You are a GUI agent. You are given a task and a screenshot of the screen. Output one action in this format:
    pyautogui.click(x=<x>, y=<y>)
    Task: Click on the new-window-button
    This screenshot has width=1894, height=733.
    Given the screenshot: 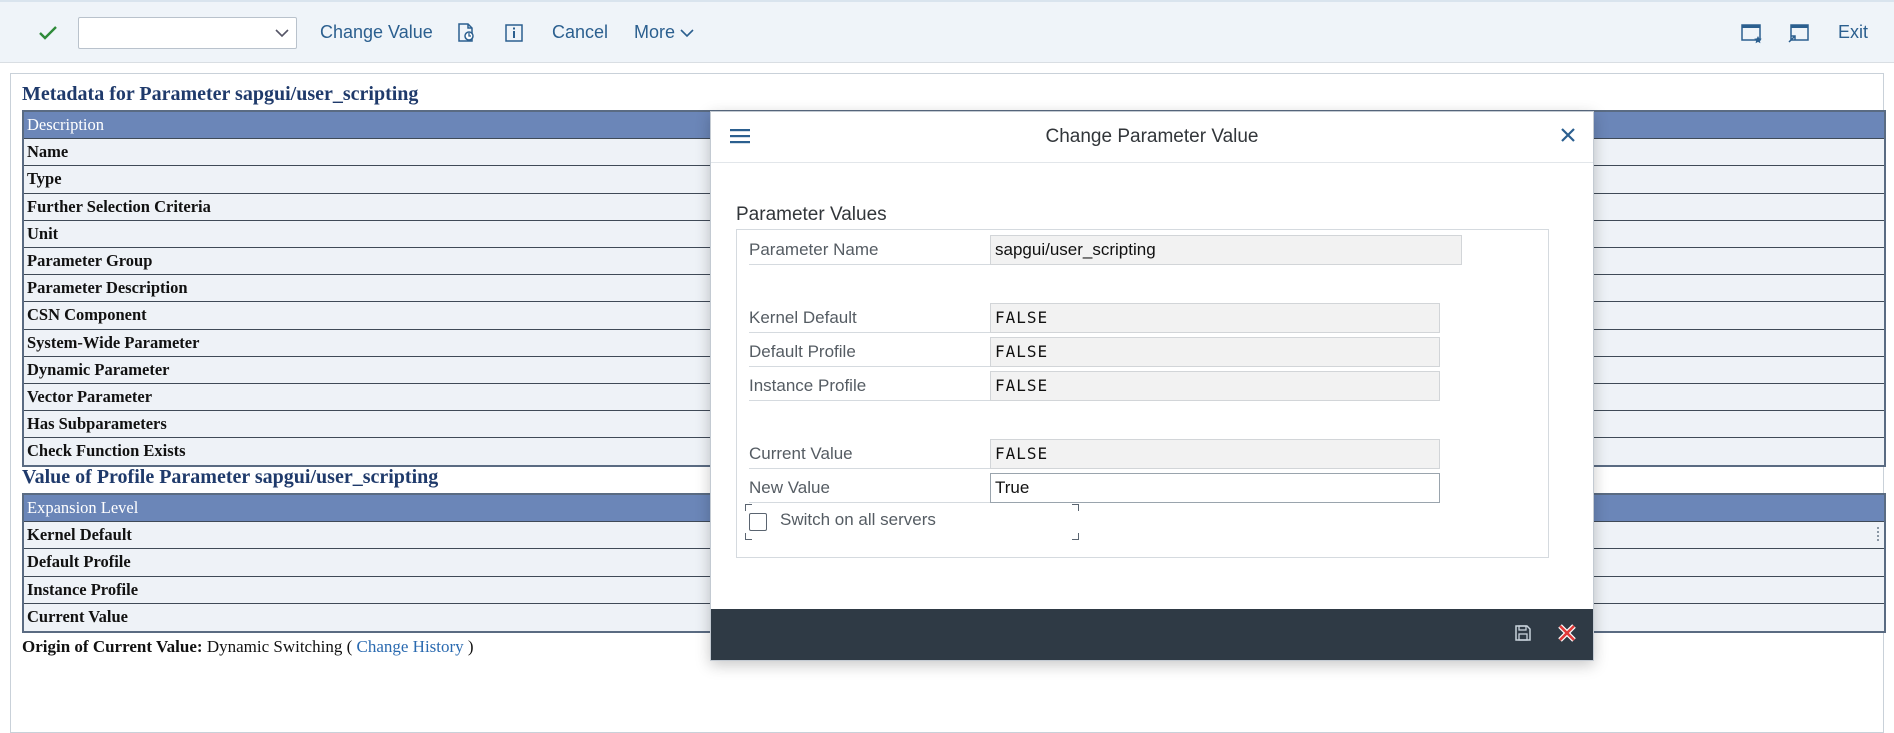 What is the action you would take?
    pyautogui.click(x=1752, y=32)
    